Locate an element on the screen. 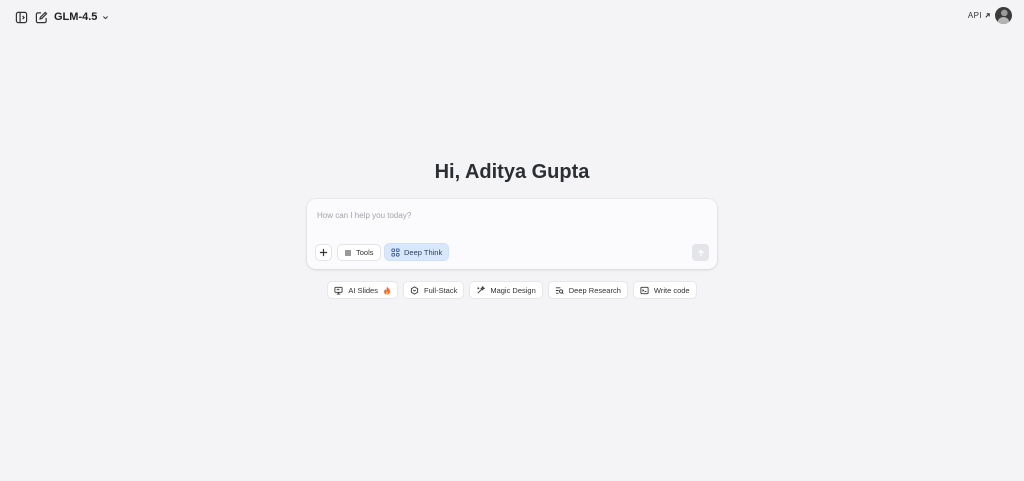 The height and width of the screenshot is (481, 1024). arrow-up-right-icon is located at coordinates (987, 15).